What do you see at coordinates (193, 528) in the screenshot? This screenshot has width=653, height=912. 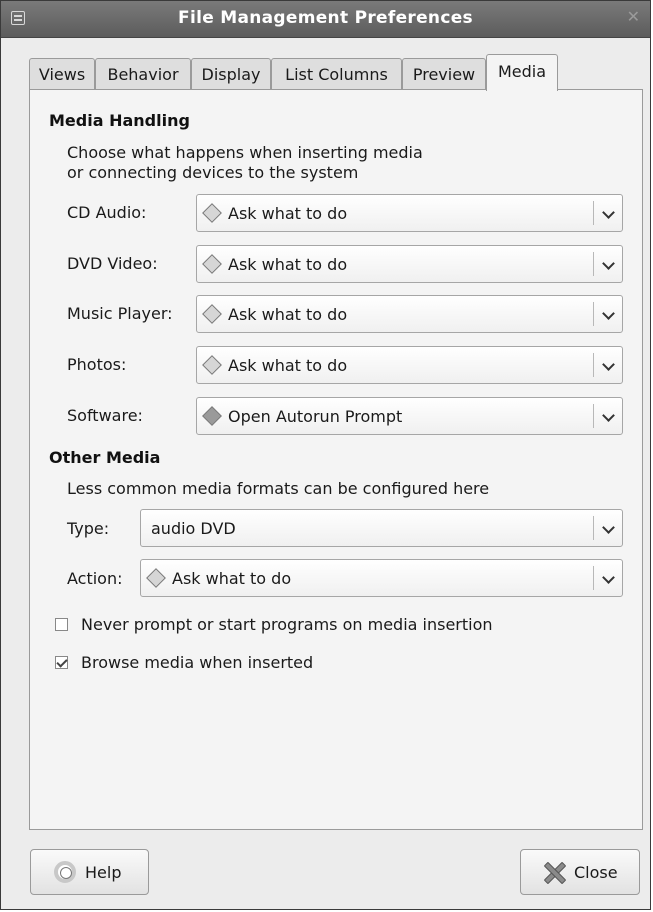 I see `type-value: audio DVD` at bounding box center [193, 528].